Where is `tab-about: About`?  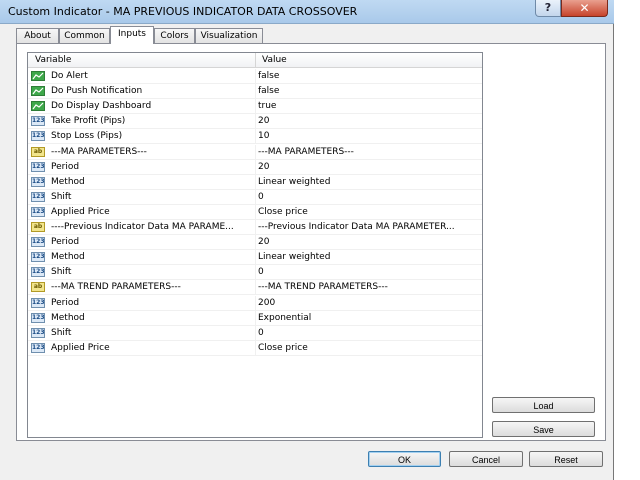
tab-about: About is located at coordinates (37, 35).